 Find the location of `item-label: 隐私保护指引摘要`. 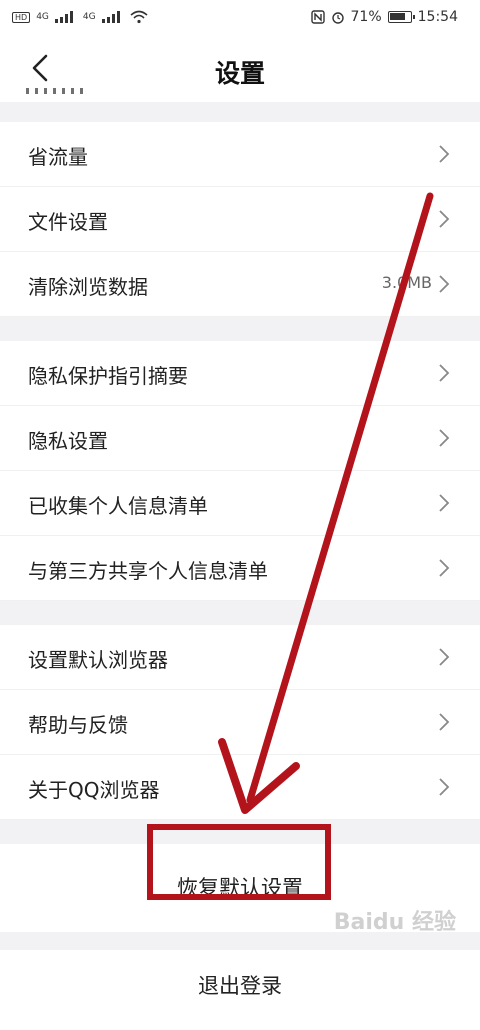

item-label: 隐私保护指引摘要 is located at coordinates (108, 376).